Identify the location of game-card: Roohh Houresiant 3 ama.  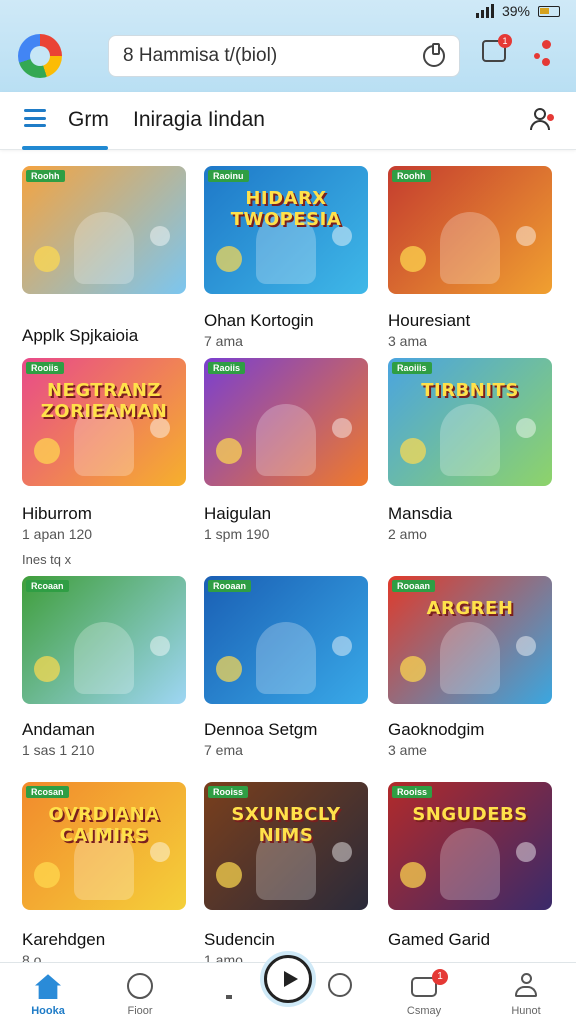
(470, 261).